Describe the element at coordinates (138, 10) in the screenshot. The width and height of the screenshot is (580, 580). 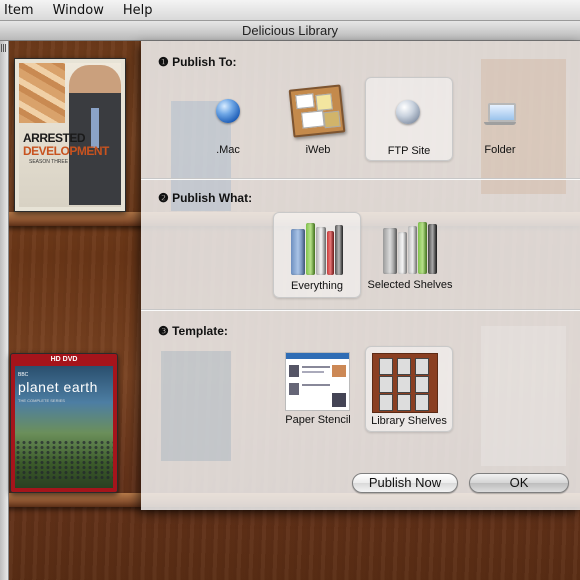
I see `menu-help: Help` at that location.